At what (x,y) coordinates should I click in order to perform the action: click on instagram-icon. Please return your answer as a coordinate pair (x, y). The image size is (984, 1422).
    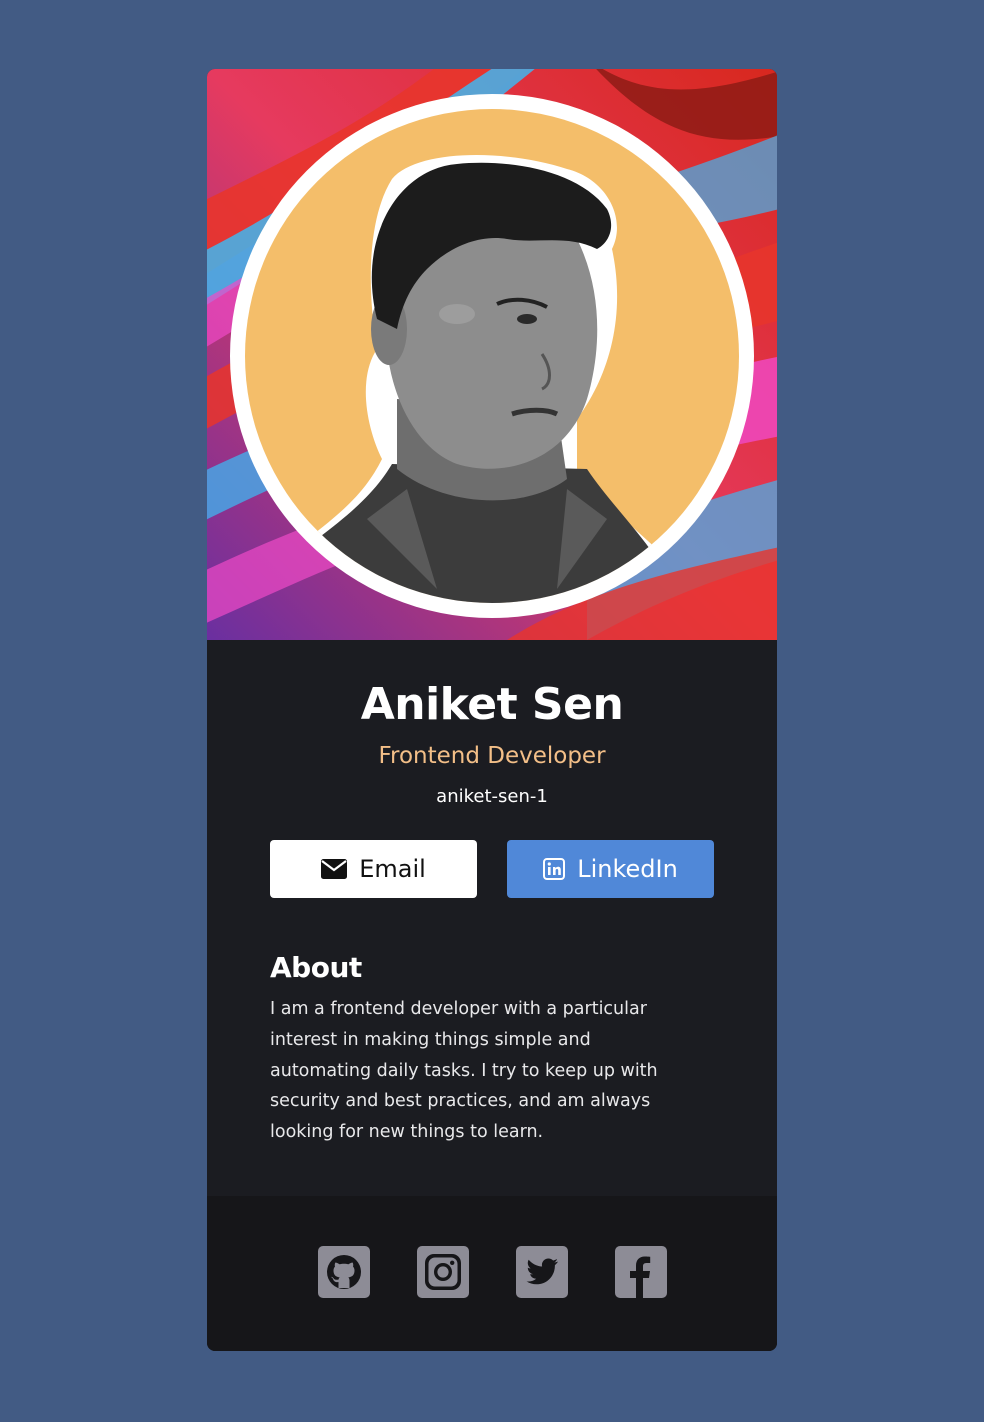
    Looking at the image, I should click on (443, 1272).